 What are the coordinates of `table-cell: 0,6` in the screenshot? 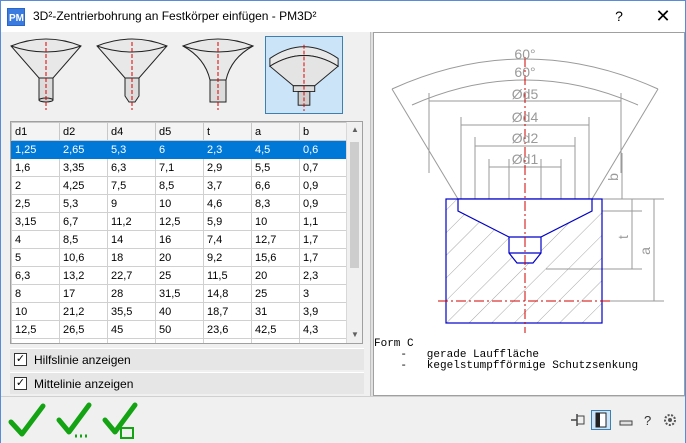 It's located at (323, 149).